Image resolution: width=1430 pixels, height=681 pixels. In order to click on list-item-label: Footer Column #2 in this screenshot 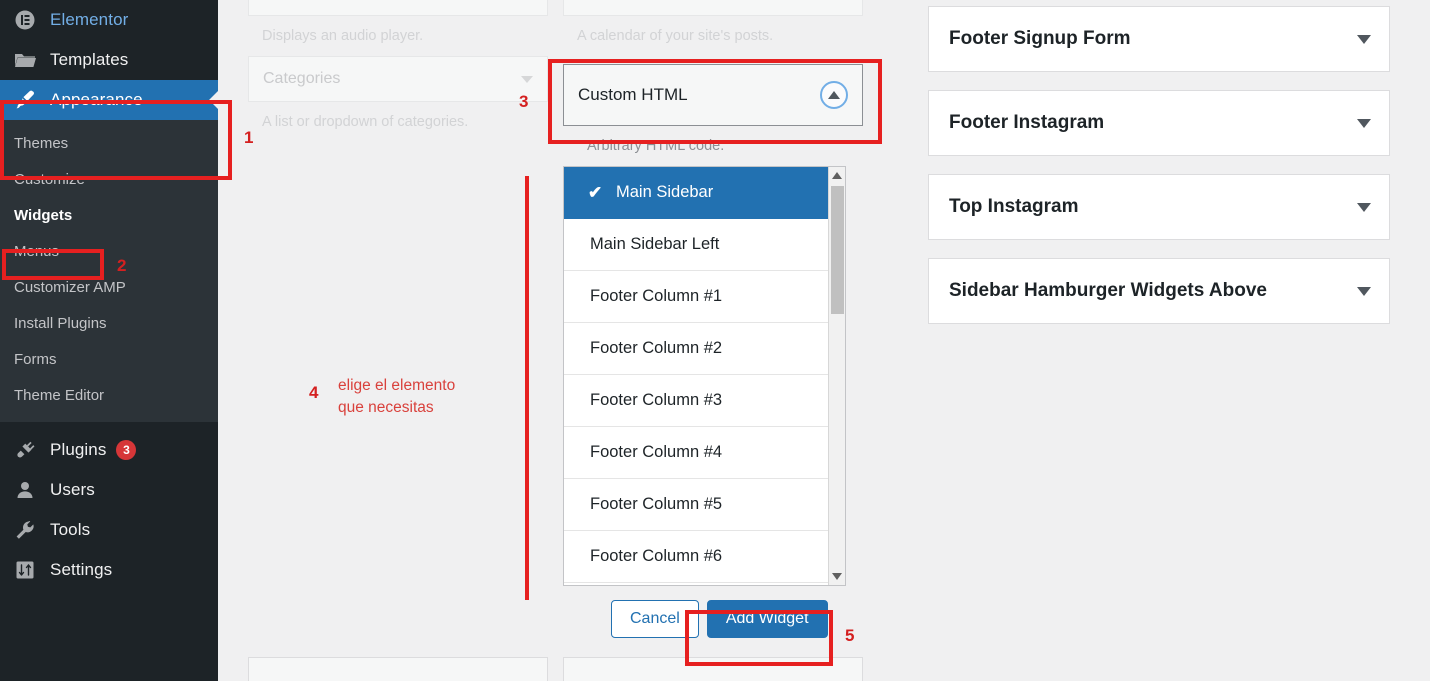, I will do `click(656, 348)`.